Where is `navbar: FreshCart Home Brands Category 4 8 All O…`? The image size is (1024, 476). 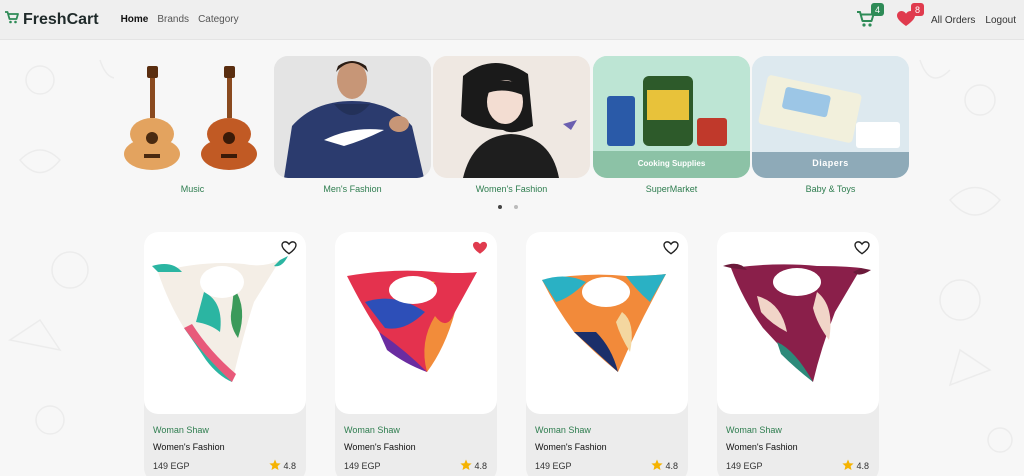
navbar: FreshCart Home Brands Category 4 8 All O… is located at coordinates (512, 20).